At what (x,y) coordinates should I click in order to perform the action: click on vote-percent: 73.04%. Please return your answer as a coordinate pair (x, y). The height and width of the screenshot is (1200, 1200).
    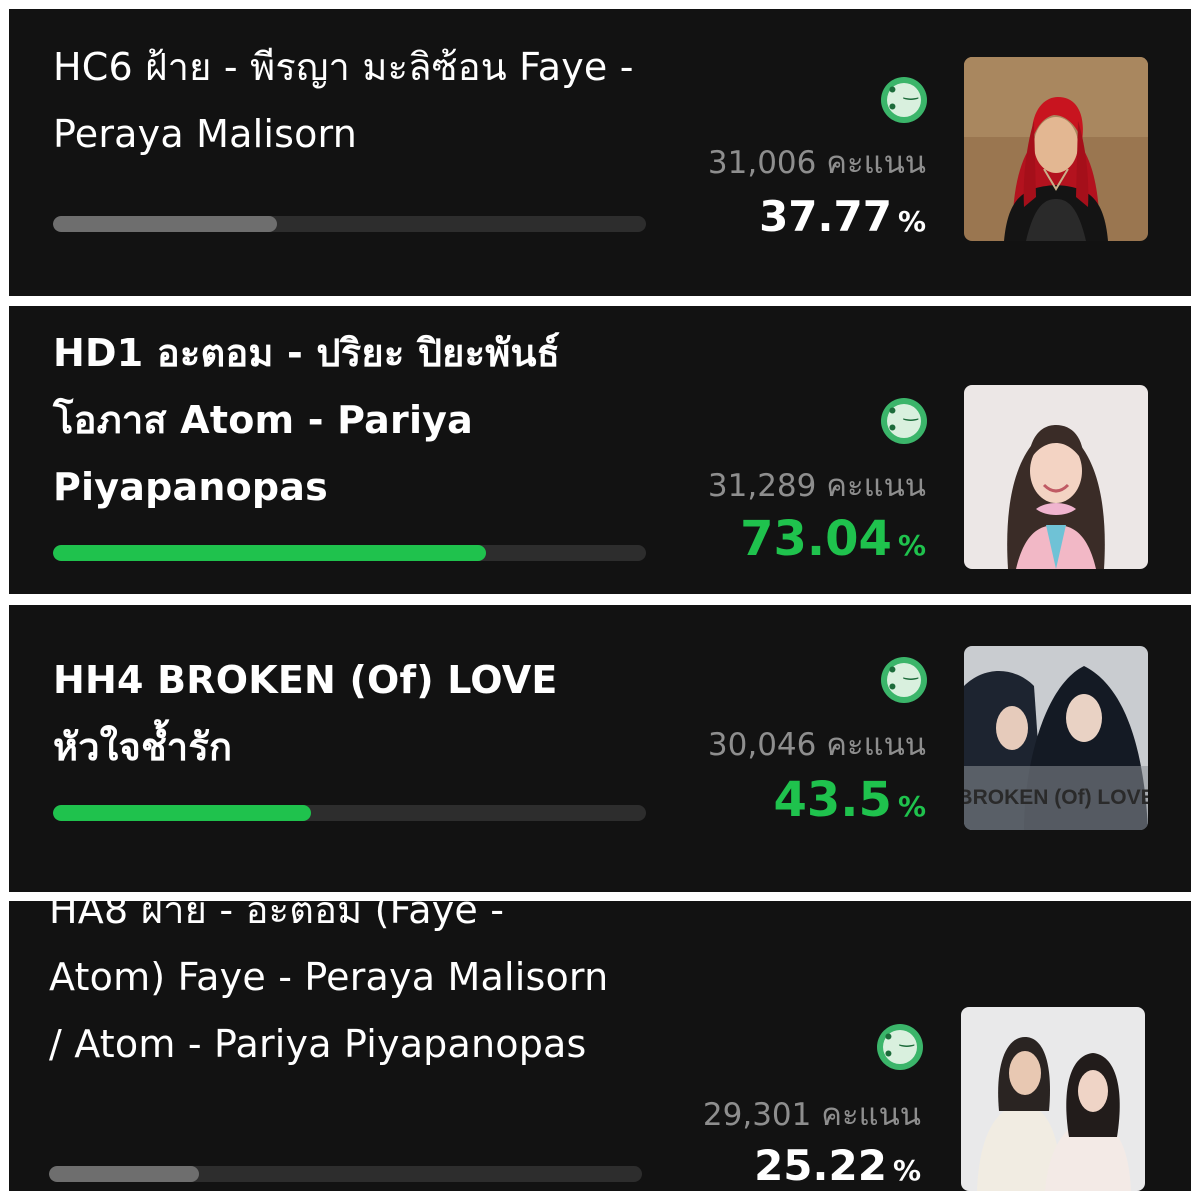
    Looking at the image, I should click on (833, 539).